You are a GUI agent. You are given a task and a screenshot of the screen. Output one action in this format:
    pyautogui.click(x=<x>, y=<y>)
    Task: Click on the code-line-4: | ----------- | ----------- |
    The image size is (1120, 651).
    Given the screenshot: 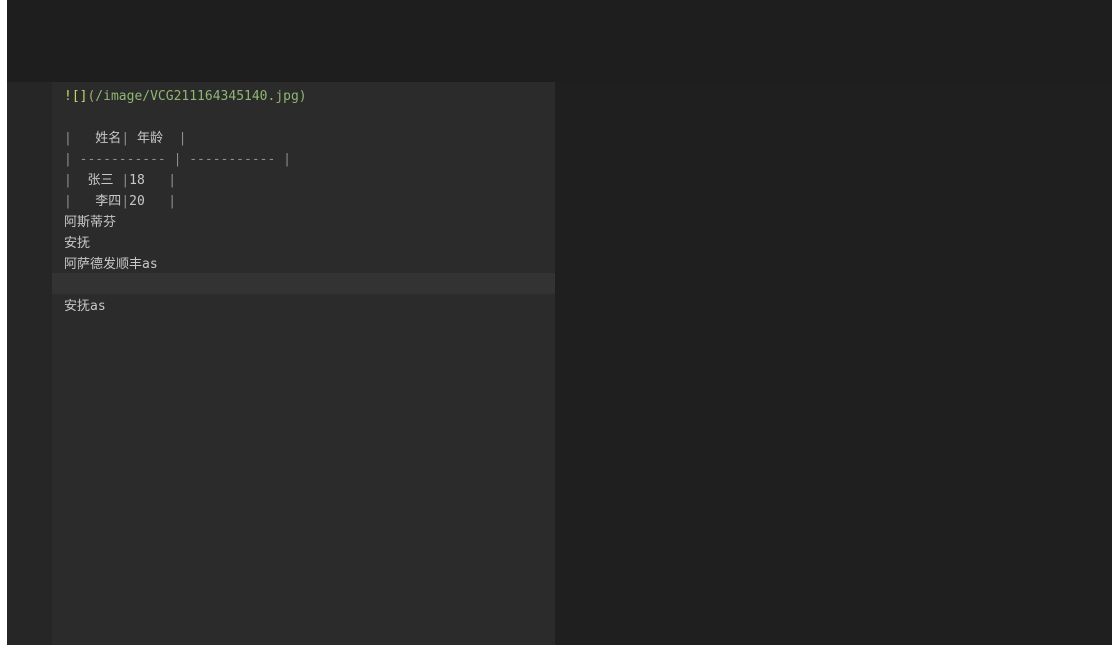 What is the action you would take?
    pyautogui.click(x=177, y=159)
    